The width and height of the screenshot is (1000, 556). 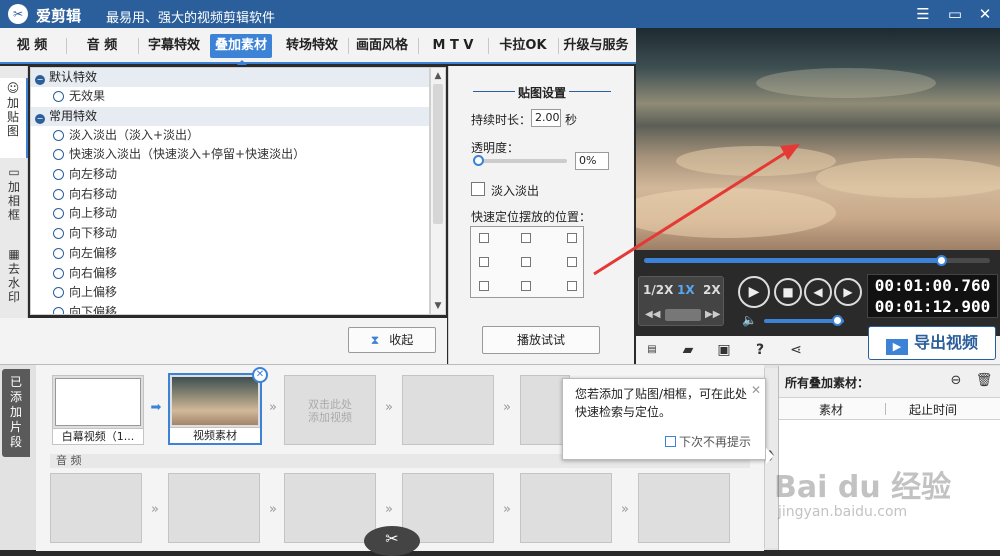 I want to click on speed-double: 2X, so click(x=712, y=290).